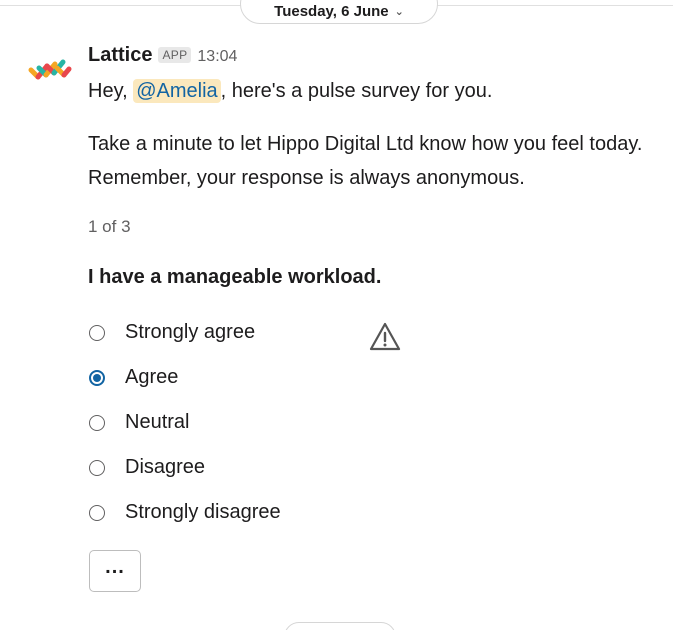  Describe the element at coordinates (340, 626) in the screenshot. I see `bottom-divider-pill` at that location.